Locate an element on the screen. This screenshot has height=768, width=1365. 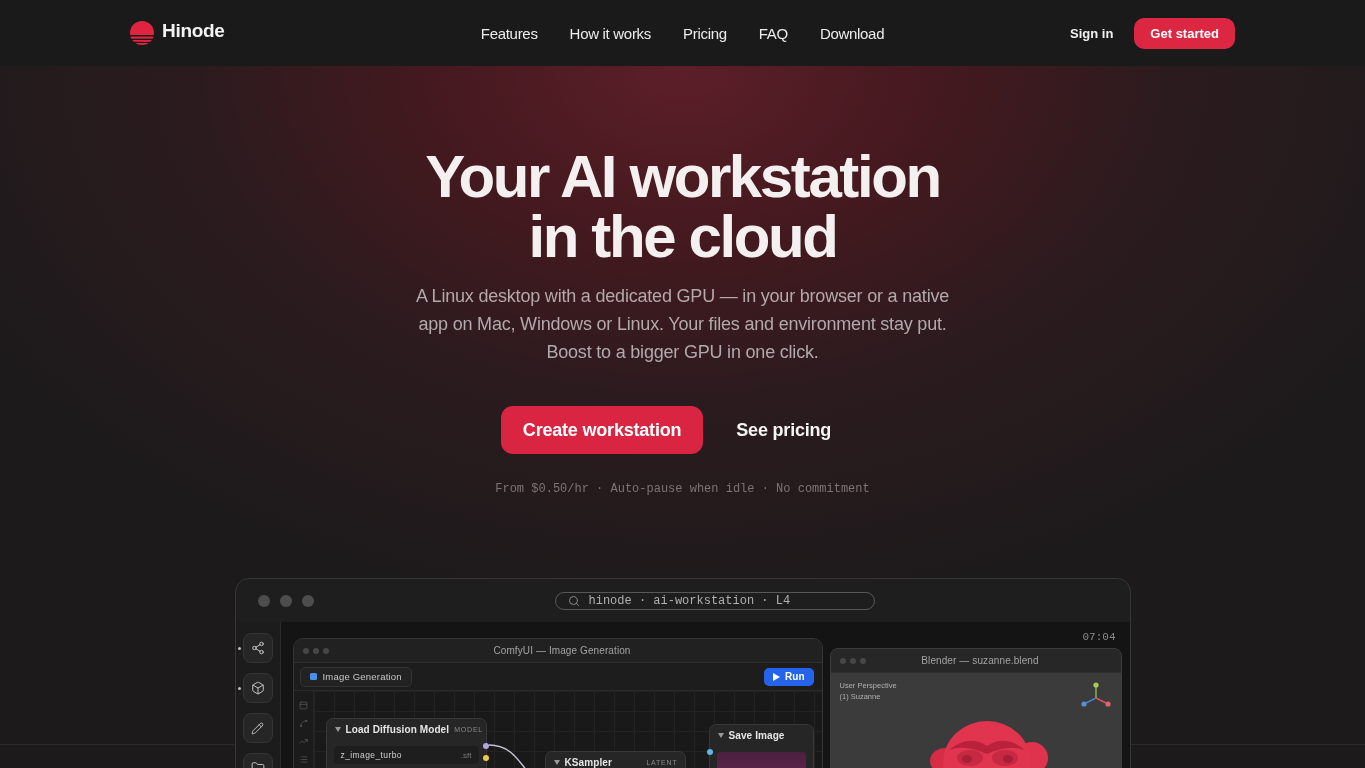
node-title: Save Image is located at coordinates (756, 735).